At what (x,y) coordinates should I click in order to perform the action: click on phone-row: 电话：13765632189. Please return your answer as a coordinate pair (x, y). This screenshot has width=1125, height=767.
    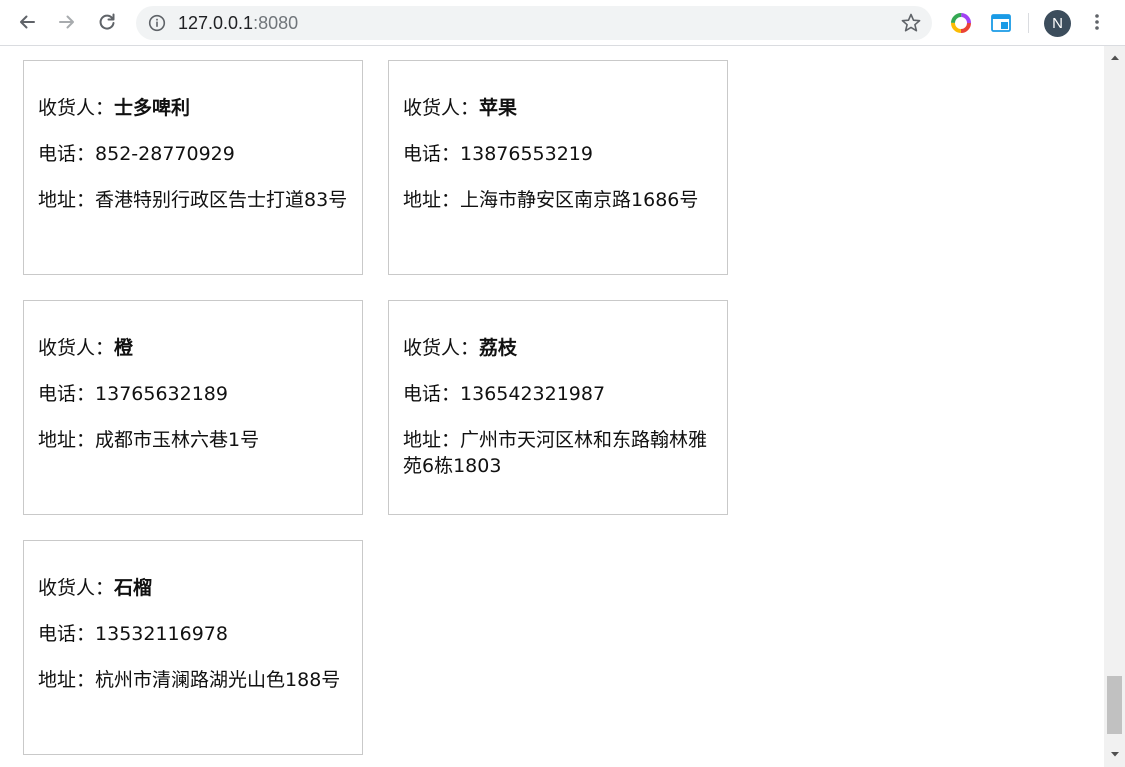
    Looking at the image, I should click on (193, 394).